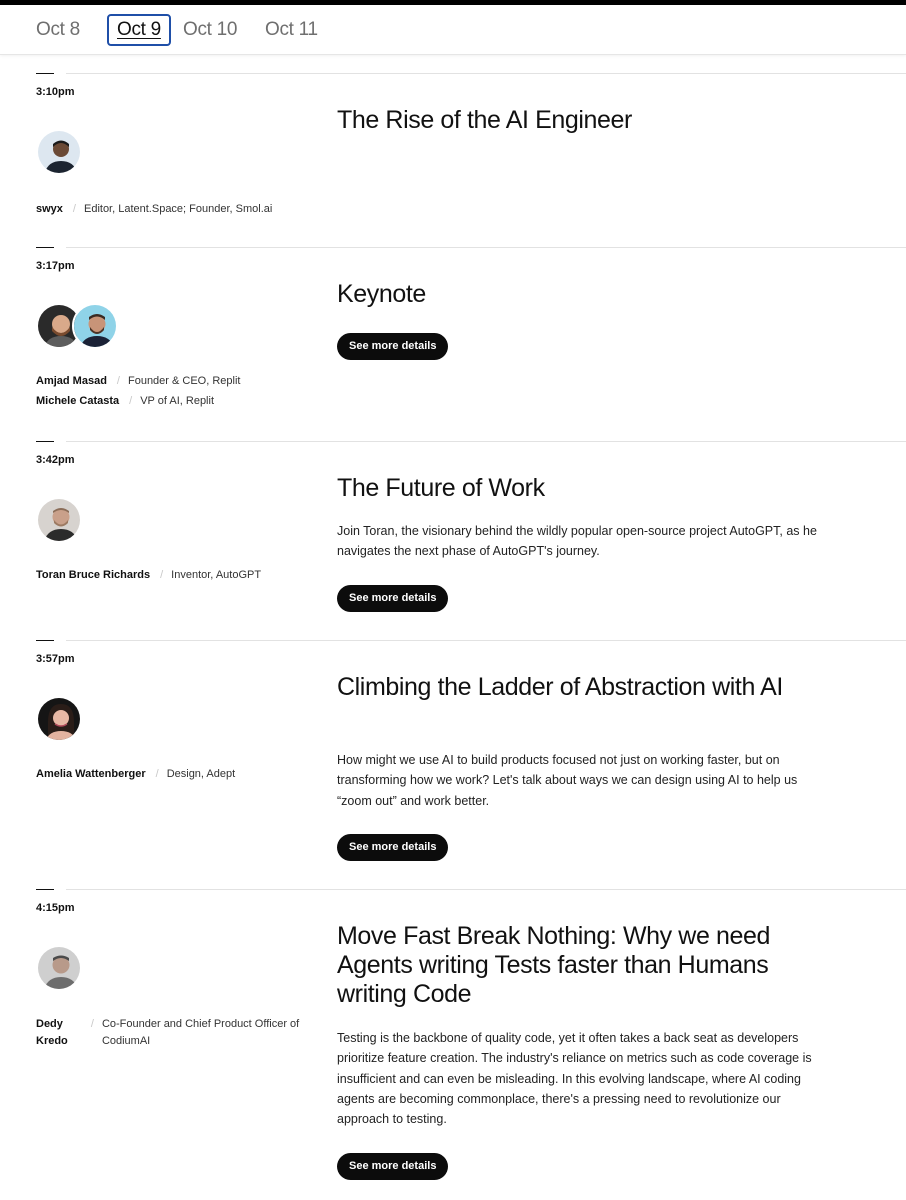  I want to click on session-time: 3:57pm, so click(55, 659).